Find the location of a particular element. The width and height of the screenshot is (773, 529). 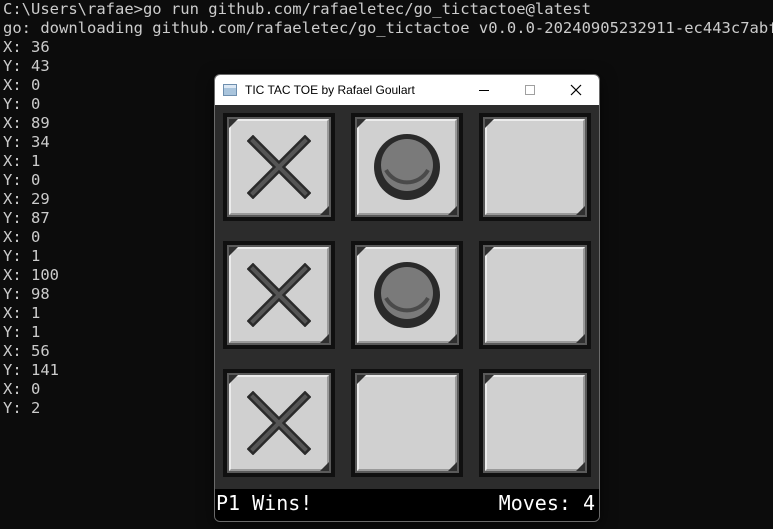

maximize-icon is located at coordinates (530, 90).